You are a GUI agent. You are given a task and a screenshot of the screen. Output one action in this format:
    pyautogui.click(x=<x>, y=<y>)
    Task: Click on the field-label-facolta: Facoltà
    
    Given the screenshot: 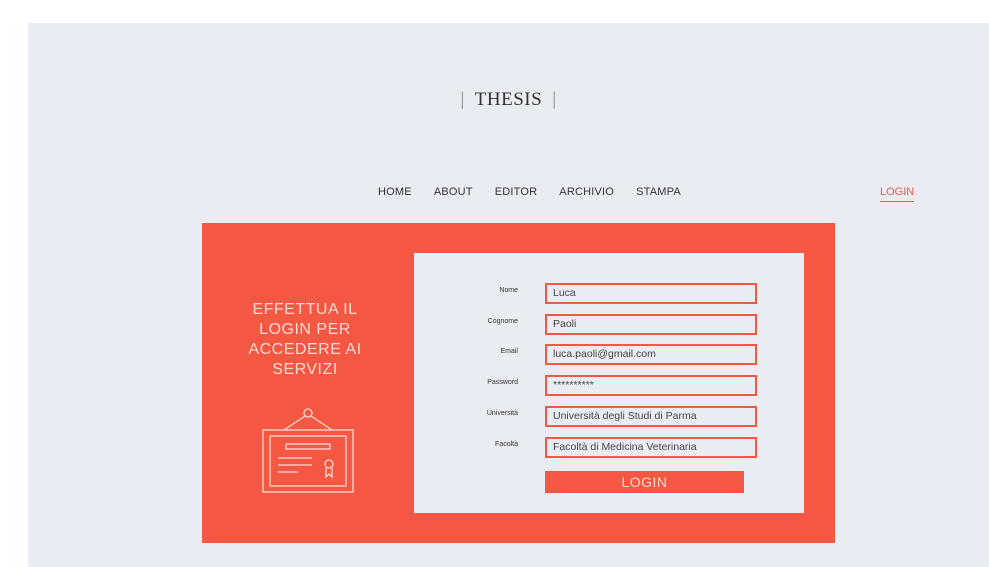 What is the action you would take?
    pyautogui.click(x=506, y=444)
    